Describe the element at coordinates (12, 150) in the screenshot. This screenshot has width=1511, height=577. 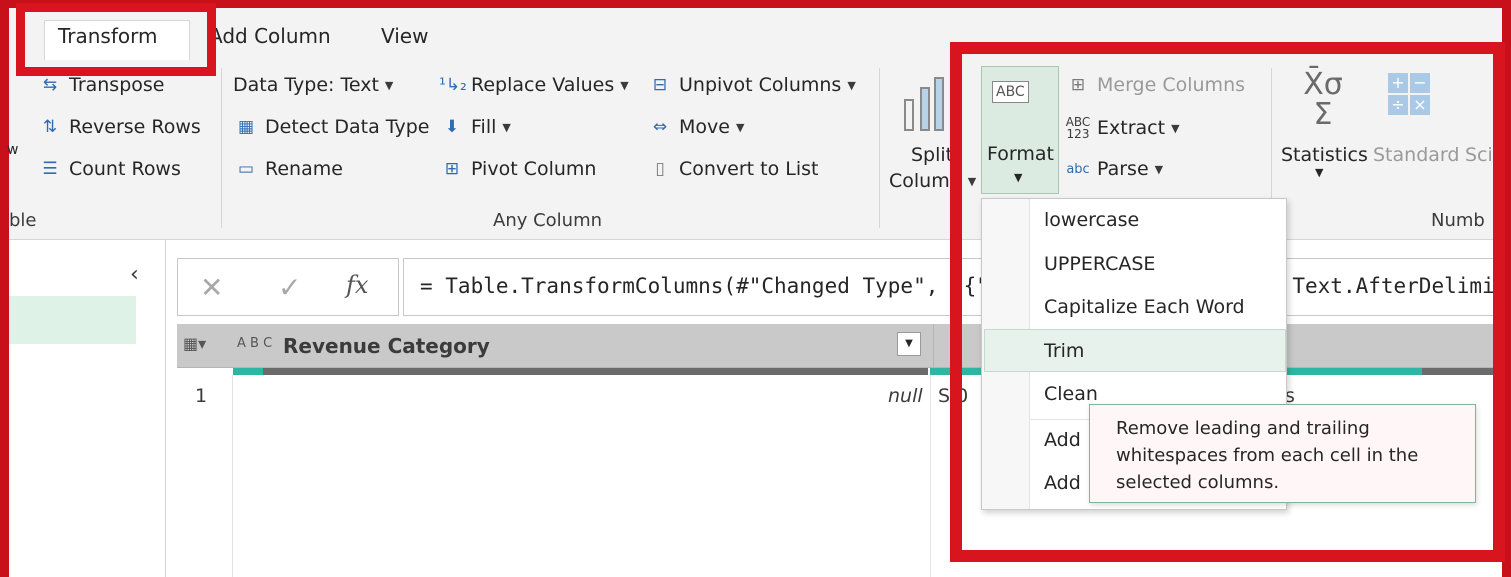
I see `partial-button-left: w` at that location.